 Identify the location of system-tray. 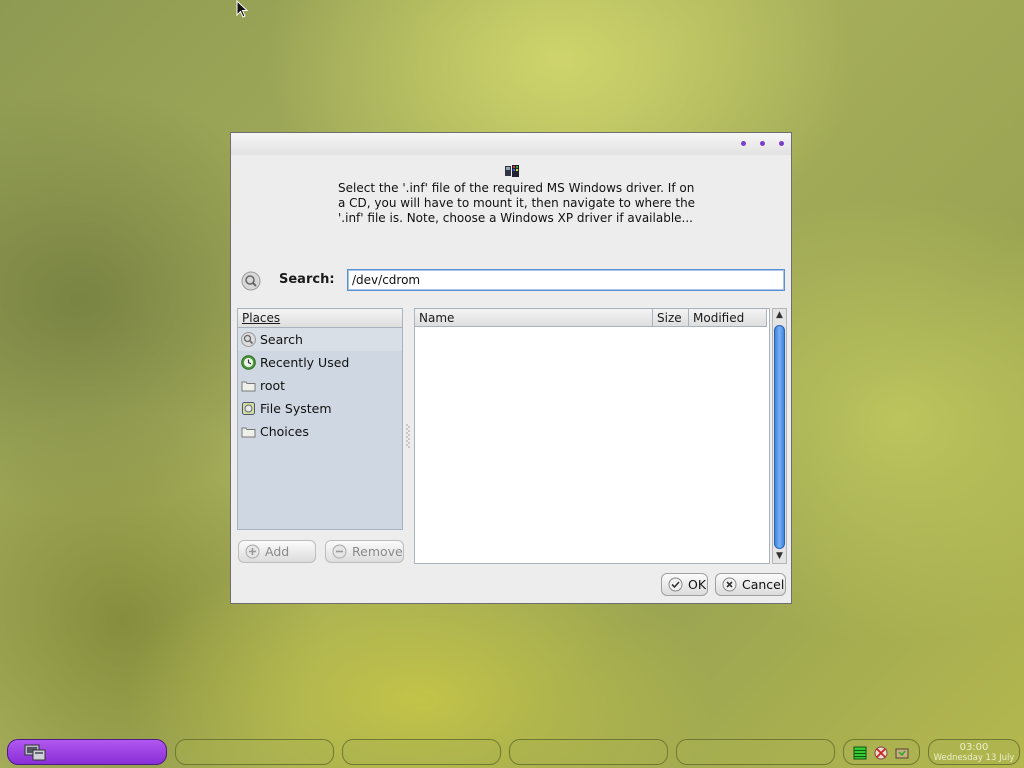
(881, 752).